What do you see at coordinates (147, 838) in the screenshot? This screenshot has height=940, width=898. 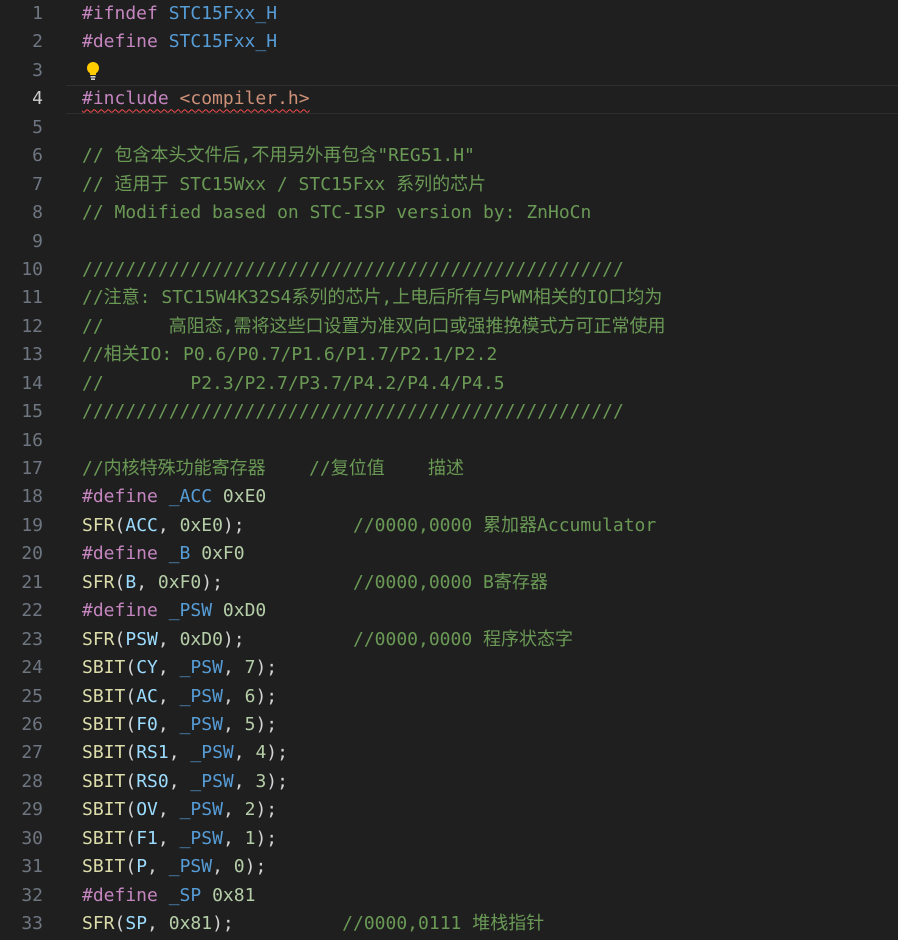 I see `token-var: F1` at bounding box center [147, 838].